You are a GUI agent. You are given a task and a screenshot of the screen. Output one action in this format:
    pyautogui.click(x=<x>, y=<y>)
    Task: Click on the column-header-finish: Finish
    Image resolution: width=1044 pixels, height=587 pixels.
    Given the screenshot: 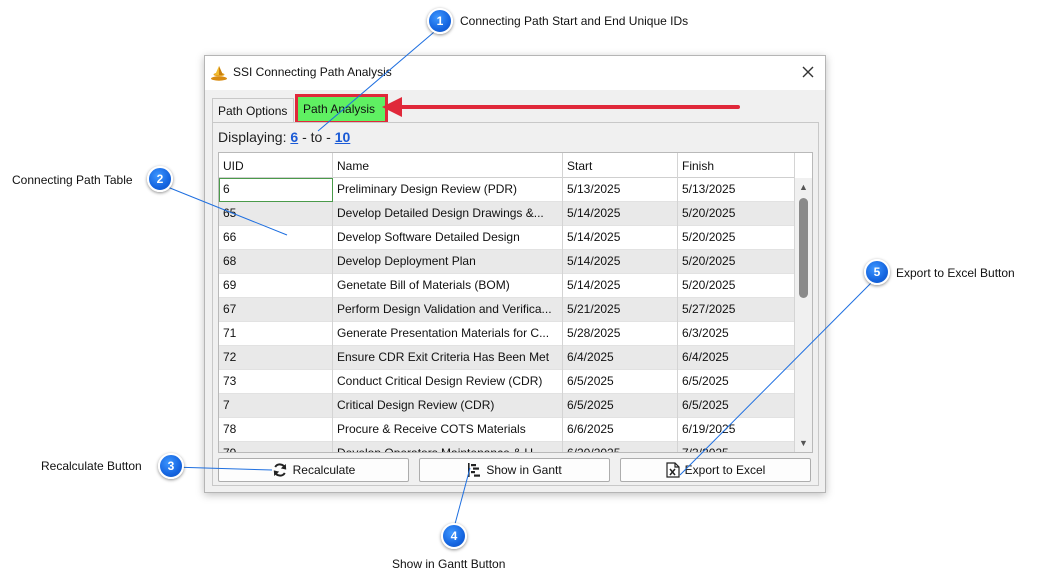 What is the action you would take?
    pyautogui.click(x=736, y=165)
    